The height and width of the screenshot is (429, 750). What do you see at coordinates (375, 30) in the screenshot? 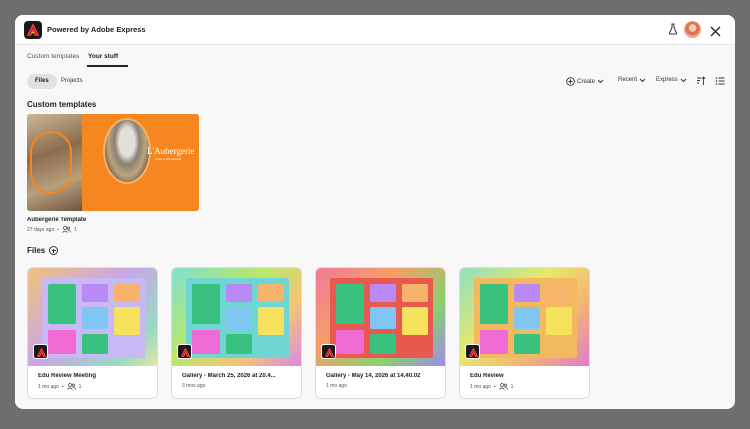
I see `header-bar: Powered by Adobe Express` at bounding box center [375, 30].